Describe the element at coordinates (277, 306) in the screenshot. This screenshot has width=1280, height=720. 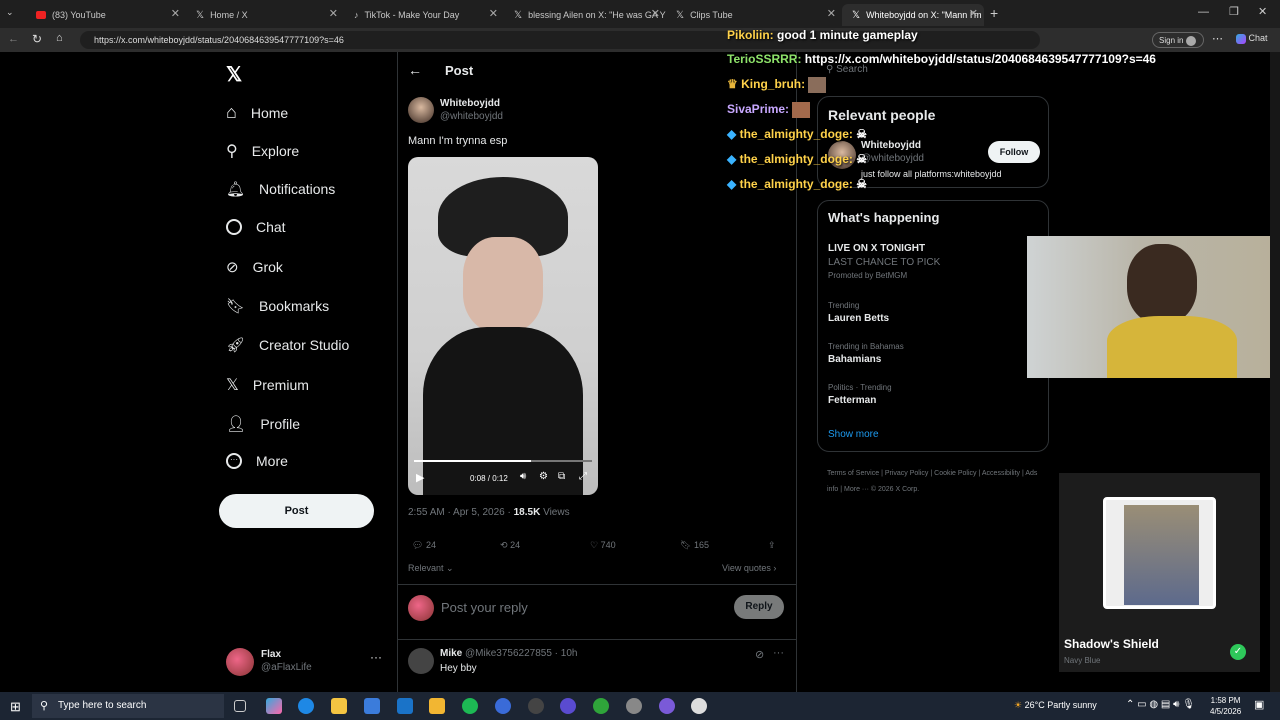
I see `sidebar-item-bookmarks: 🔖︎ Bookmarks` at that location.